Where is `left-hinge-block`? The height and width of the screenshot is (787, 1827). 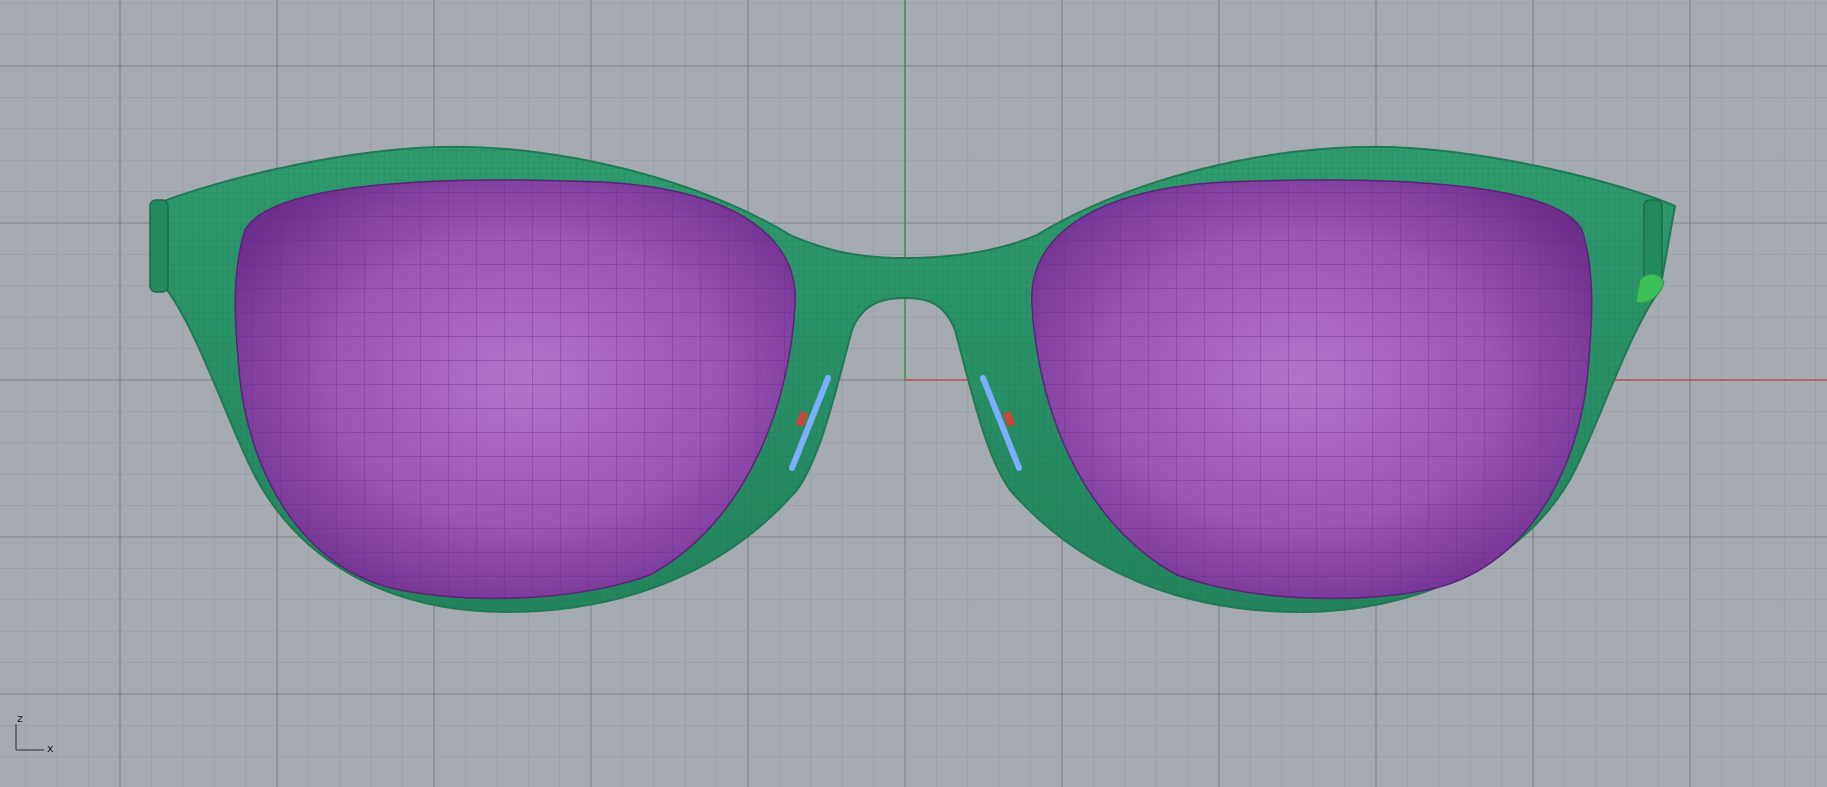 left-hinge-block is located at coordinates (159, 246).